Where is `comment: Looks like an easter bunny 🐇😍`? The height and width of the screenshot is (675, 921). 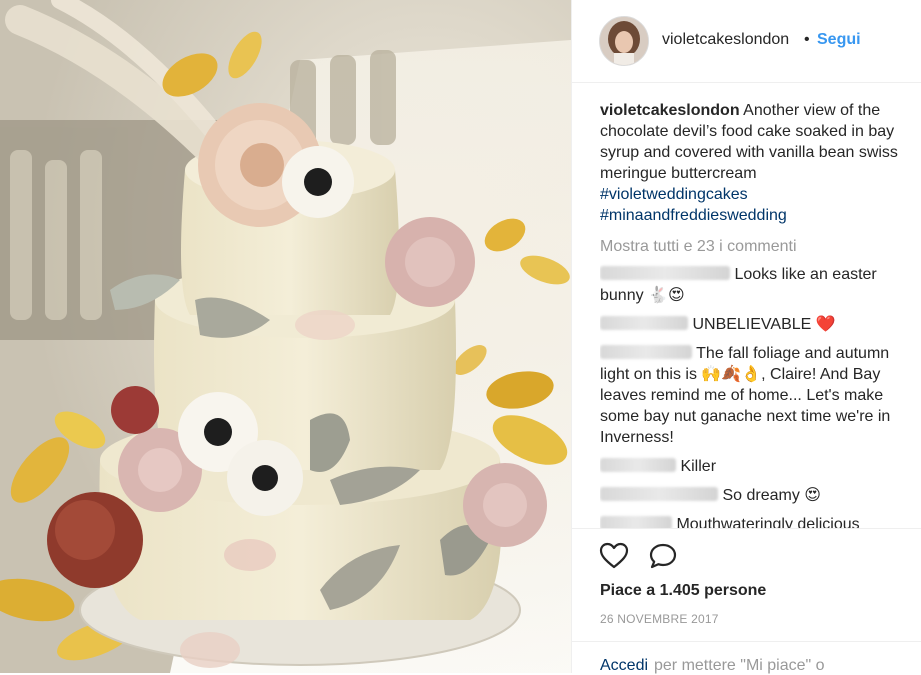
comment: Looks like an easter bunny 🐇😍 is located at coordinates (756, 285).